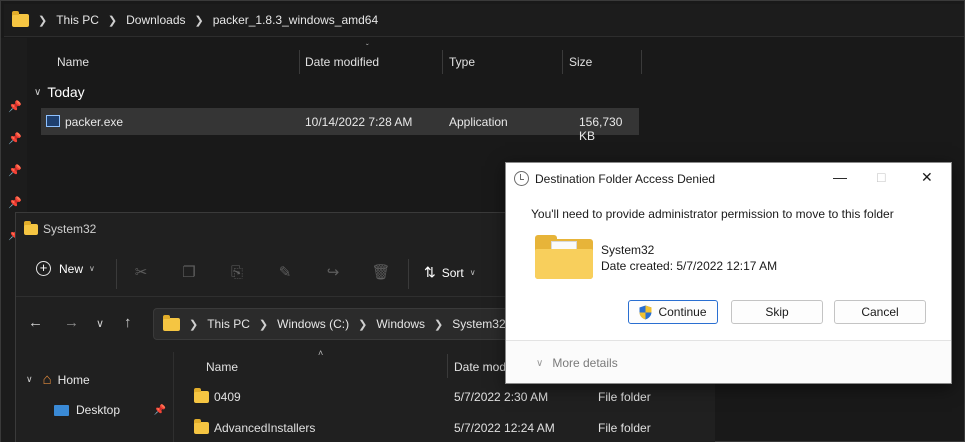 This screenshot has width=965, height=442. What do you see at coordinates (359, 122) in the screenshot?
I see `file-date: 10/14/2022 7:28 AM` at bounding box center [359, 122].